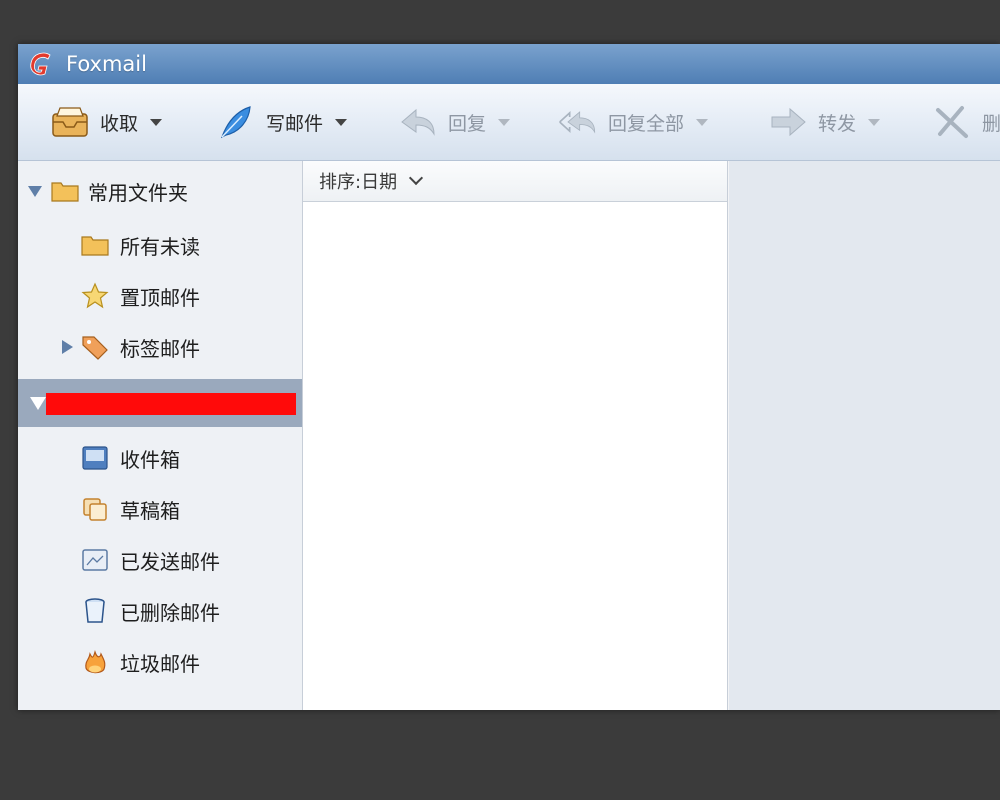 The image size is (1000, 800). I want to click on drafts-icon, so click(95, 509).